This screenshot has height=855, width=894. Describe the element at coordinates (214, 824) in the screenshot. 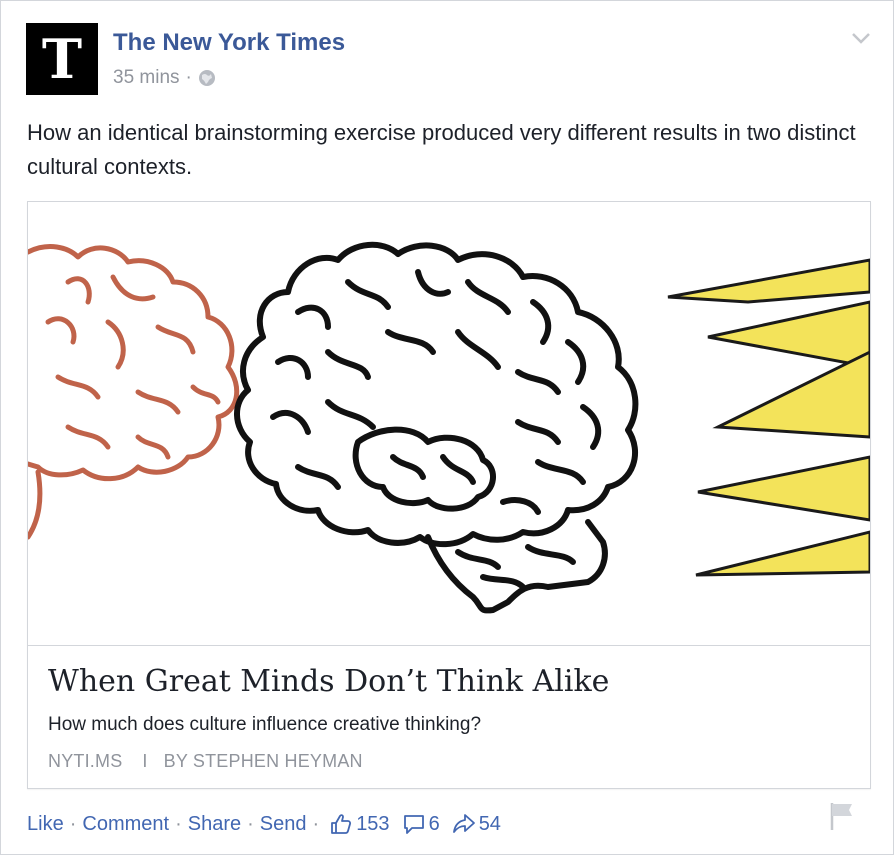

I see `share-link: Share` at that location.